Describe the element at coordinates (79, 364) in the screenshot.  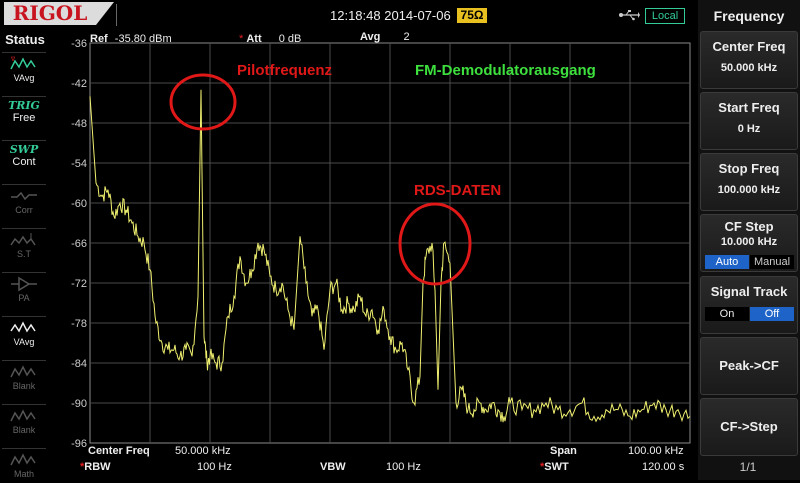
I see `y-tick-label: -84` at that location.